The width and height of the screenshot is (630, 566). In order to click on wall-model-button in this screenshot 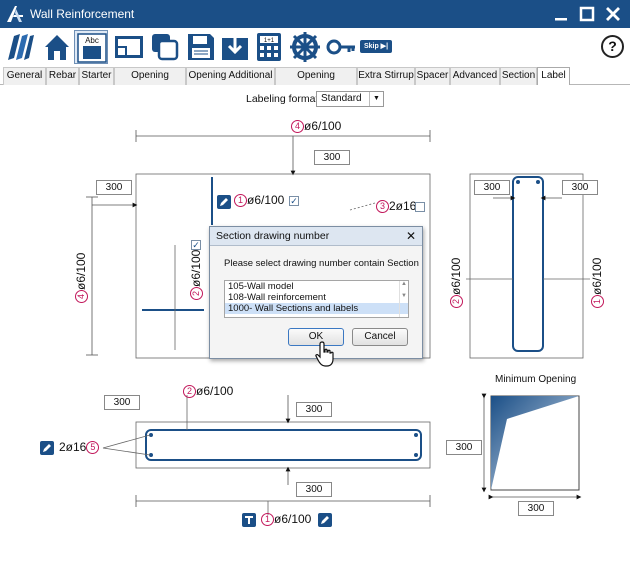, I will do `click(21, 47)`.